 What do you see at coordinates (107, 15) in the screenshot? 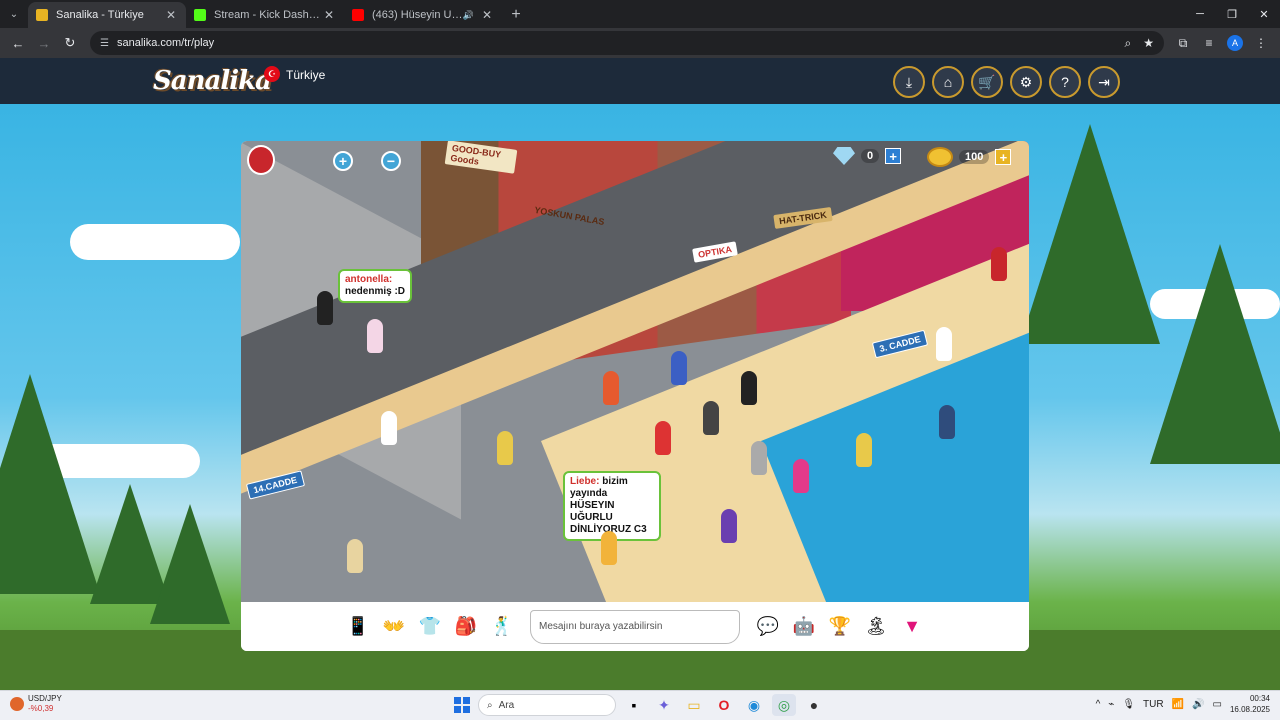
I see `tab-sanalika: Sanalika - Türkiye ✕` at bounding box center [107, 15].